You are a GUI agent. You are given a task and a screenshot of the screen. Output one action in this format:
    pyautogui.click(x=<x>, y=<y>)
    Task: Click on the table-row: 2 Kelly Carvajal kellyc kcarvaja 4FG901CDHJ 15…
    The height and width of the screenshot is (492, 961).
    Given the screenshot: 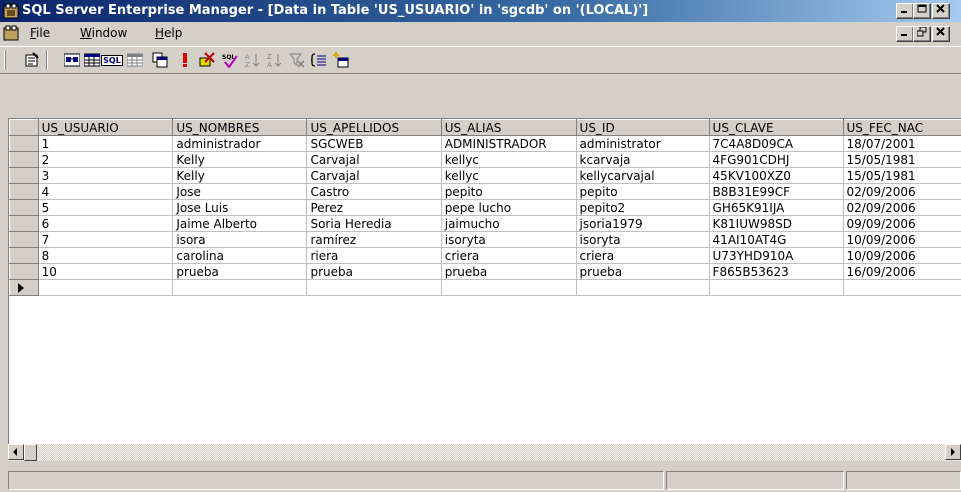 What is the action you would take?
    pyautogui.click(x=485, y=159)
    